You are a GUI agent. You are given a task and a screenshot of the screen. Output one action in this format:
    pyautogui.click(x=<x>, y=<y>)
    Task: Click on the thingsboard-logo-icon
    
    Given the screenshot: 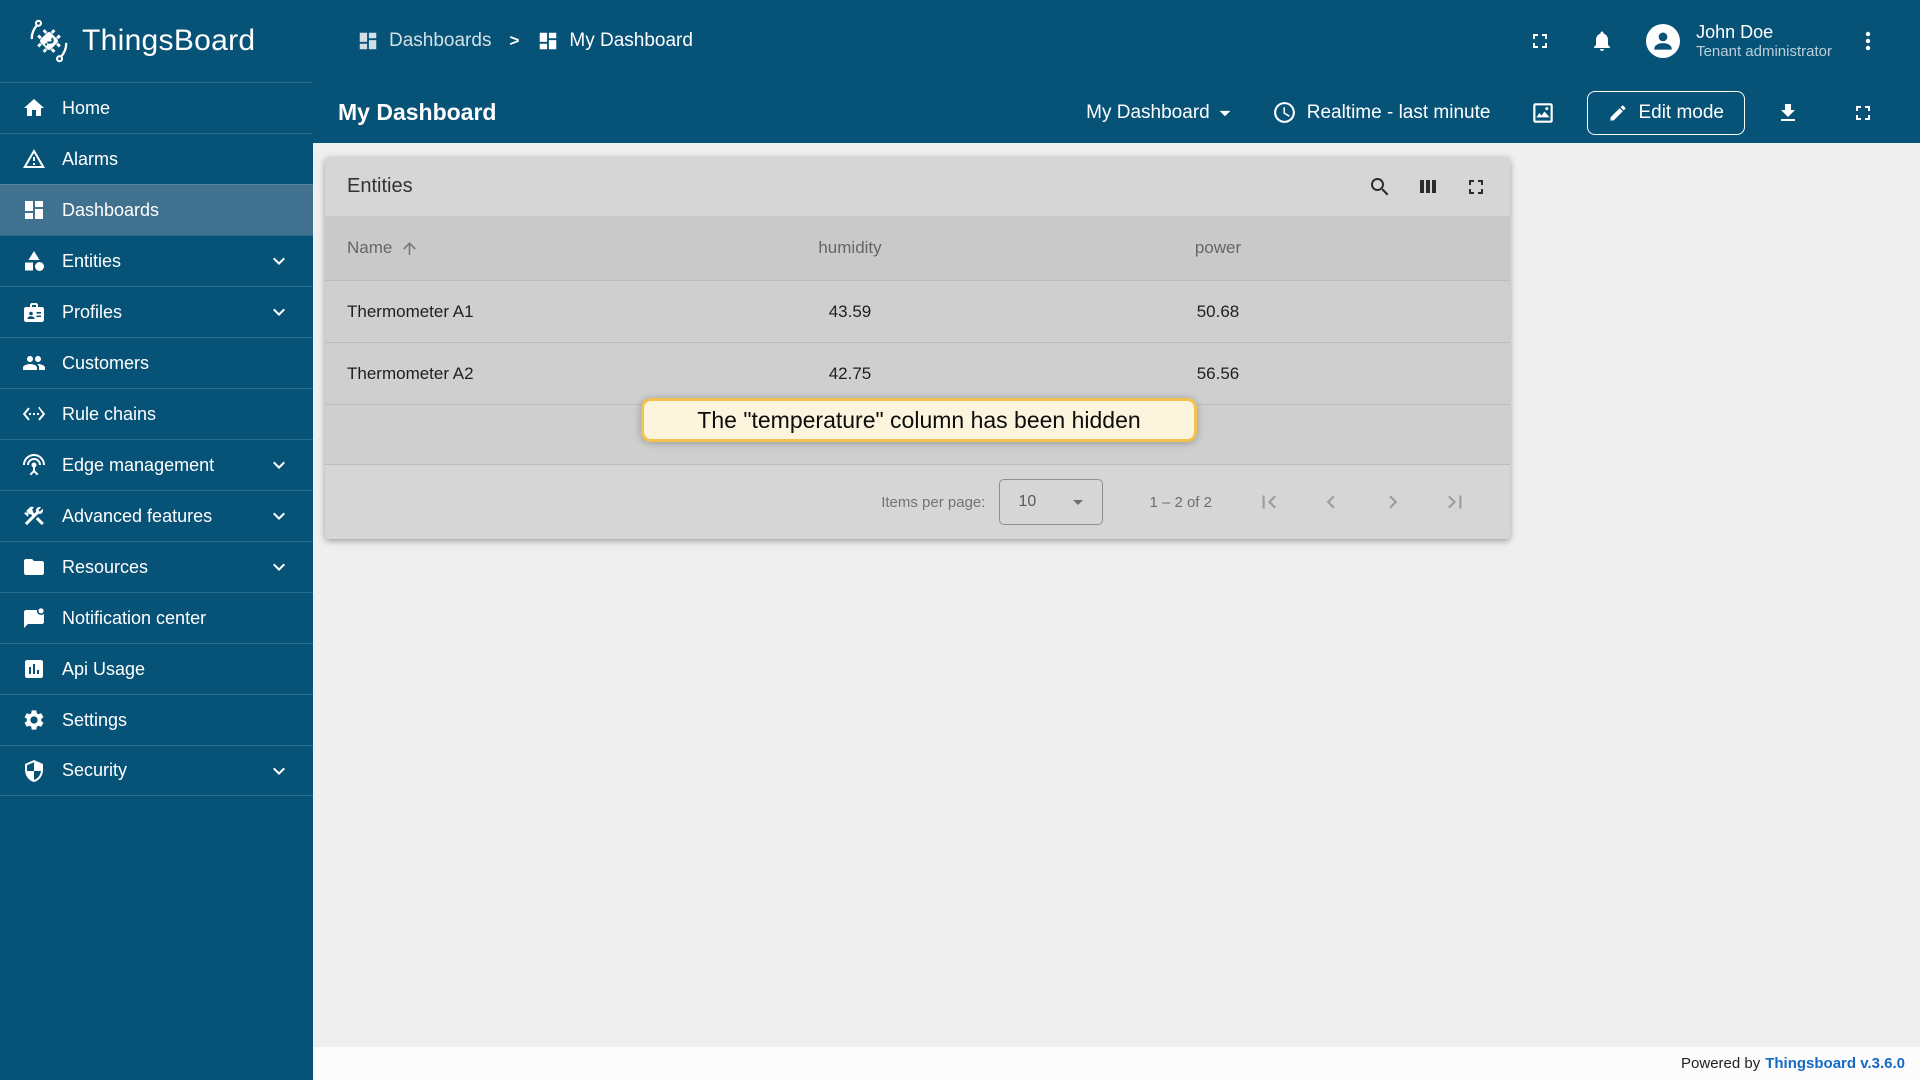 What is the action you would take?
    pyautogui.click(x=49, y=41)
    